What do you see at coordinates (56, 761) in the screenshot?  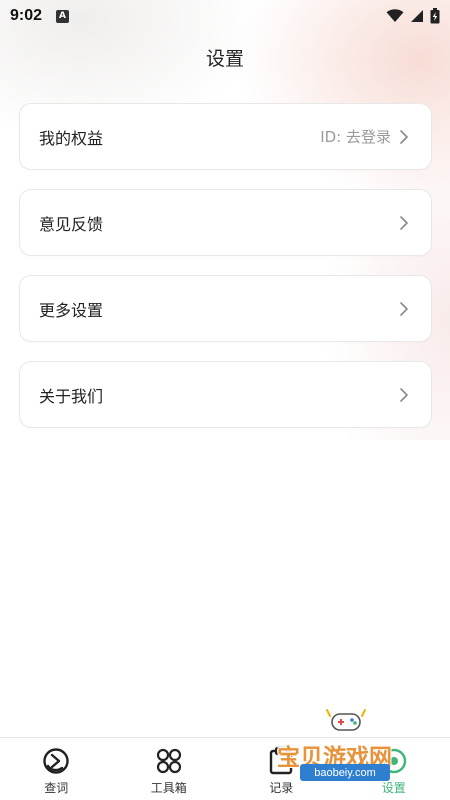 I see `lookup-icon` at bounding box center [56, 761].